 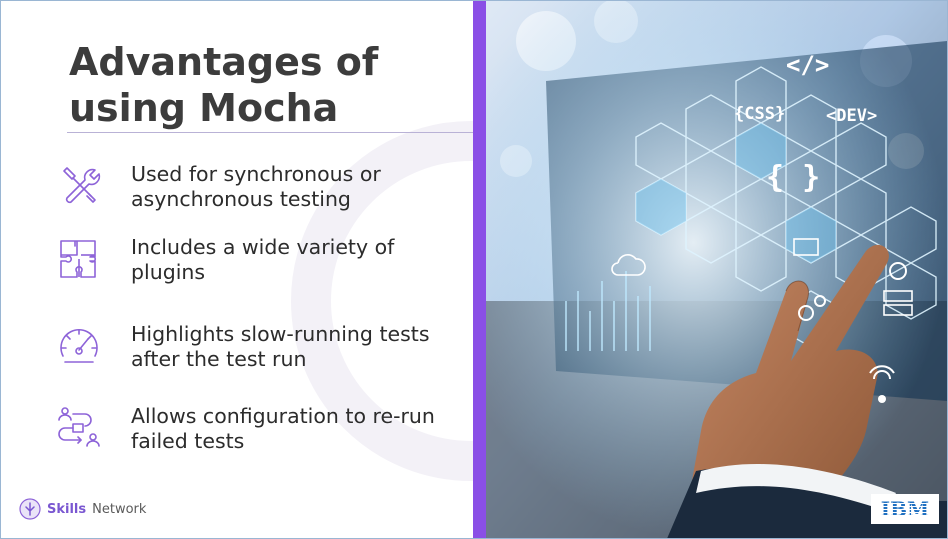 I want to click on title-underline, so click(x=270, y=132).